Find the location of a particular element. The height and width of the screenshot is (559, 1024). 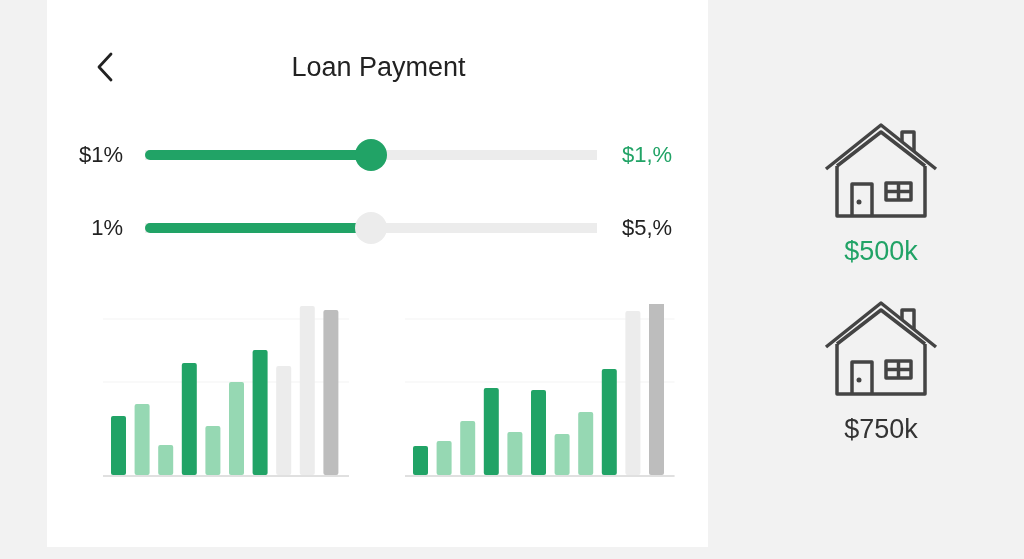

slider-value: $5,% is located at coordinates (648, 228).